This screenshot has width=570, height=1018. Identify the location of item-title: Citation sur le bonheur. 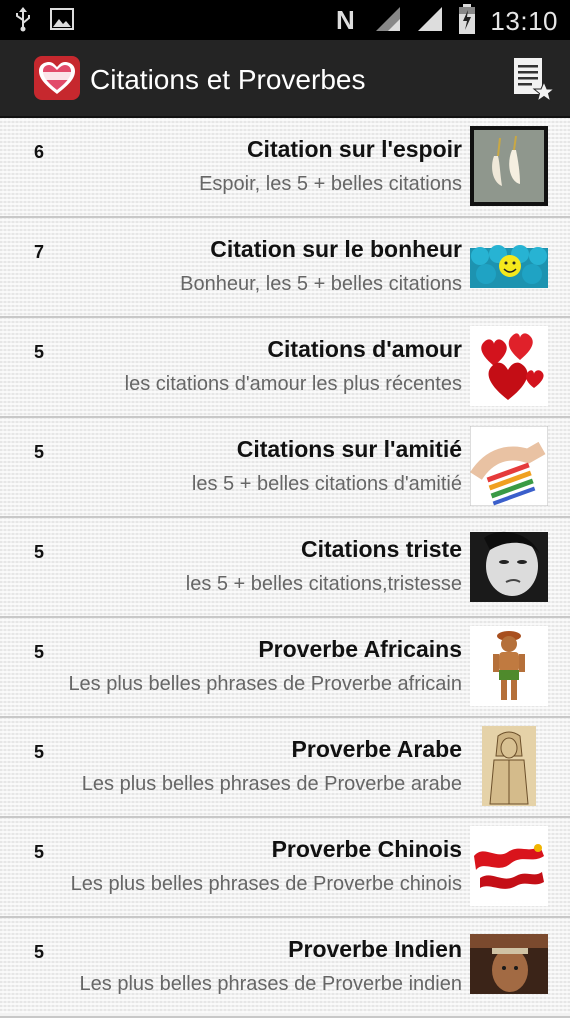
(336, 249).